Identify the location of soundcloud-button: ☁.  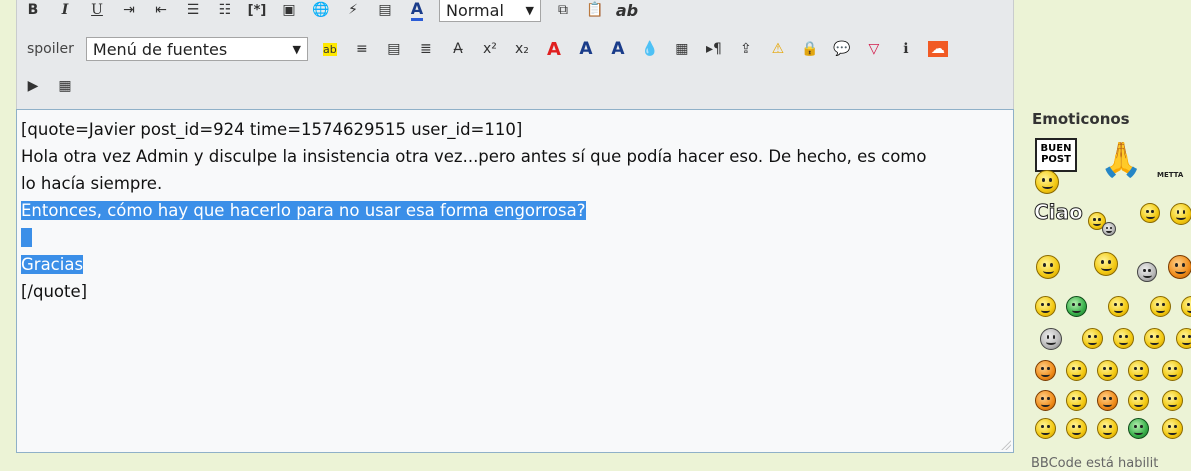
(938, 49).